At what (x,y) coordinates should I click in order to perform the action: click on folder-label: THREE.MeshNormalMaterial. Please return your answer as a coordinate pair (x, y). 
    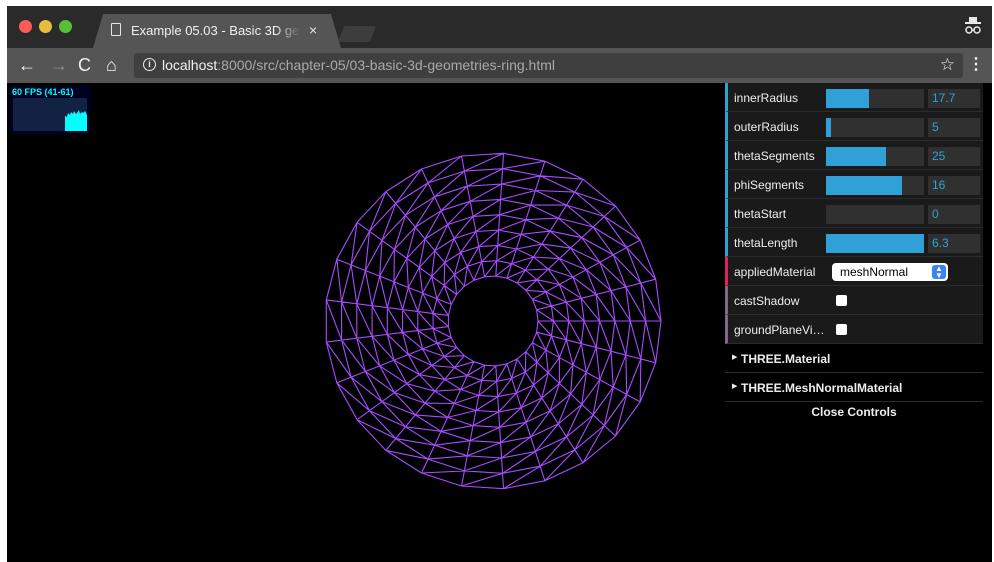
    Looking at the image, I should click on (822, 388).